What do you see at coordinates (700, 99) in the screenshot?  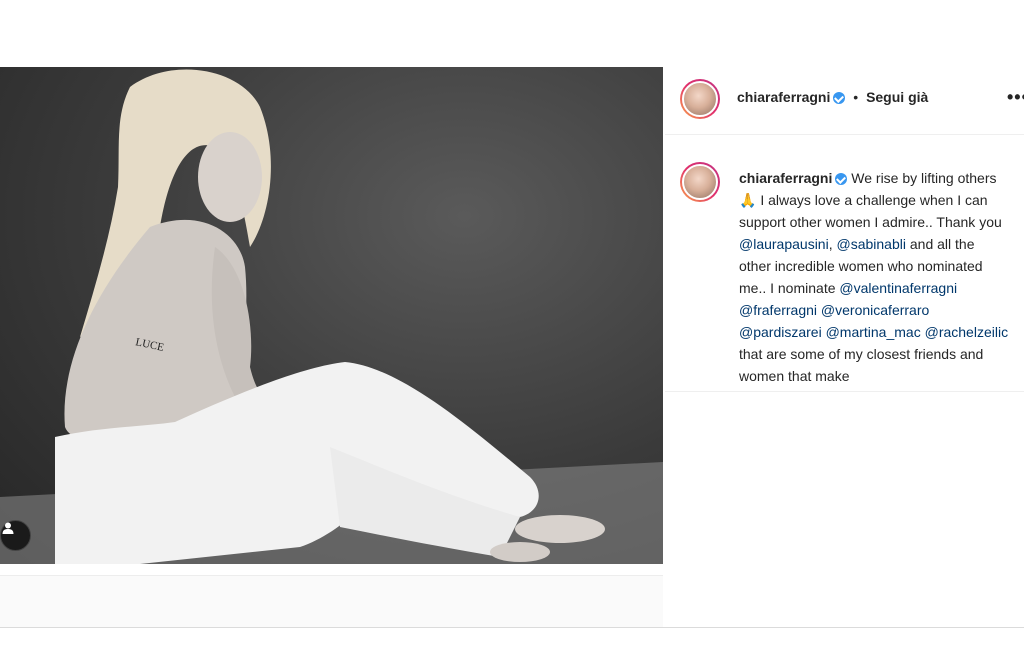 I see `author-avatar` at bounding box center [700, 99].